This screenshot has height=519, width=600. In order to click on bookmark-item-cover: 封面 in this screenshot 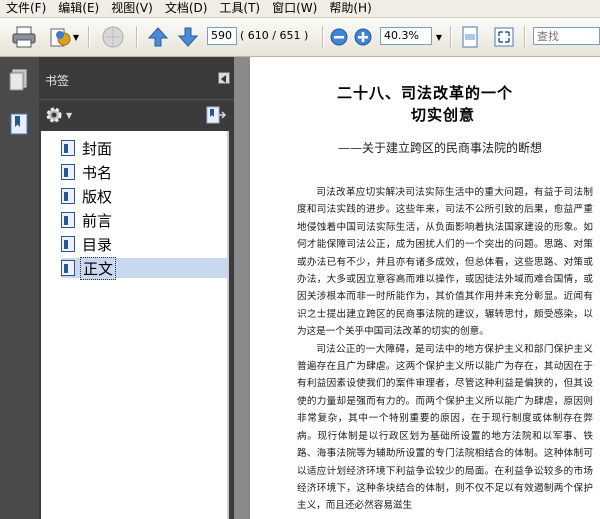, I will do `click(87, 148)`.